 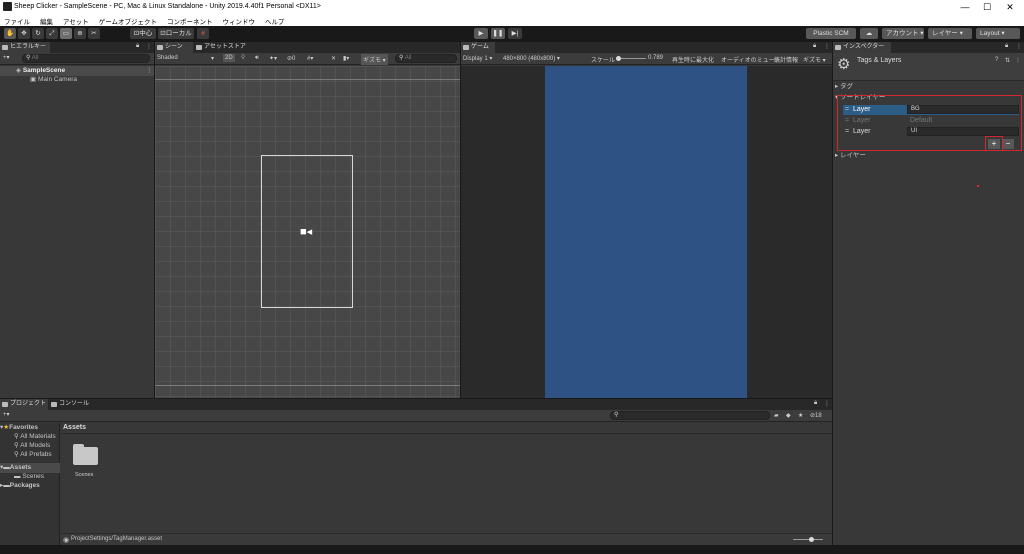 I want to click on account-dropdown: アカウント ▾, so click(x=903, y=33).